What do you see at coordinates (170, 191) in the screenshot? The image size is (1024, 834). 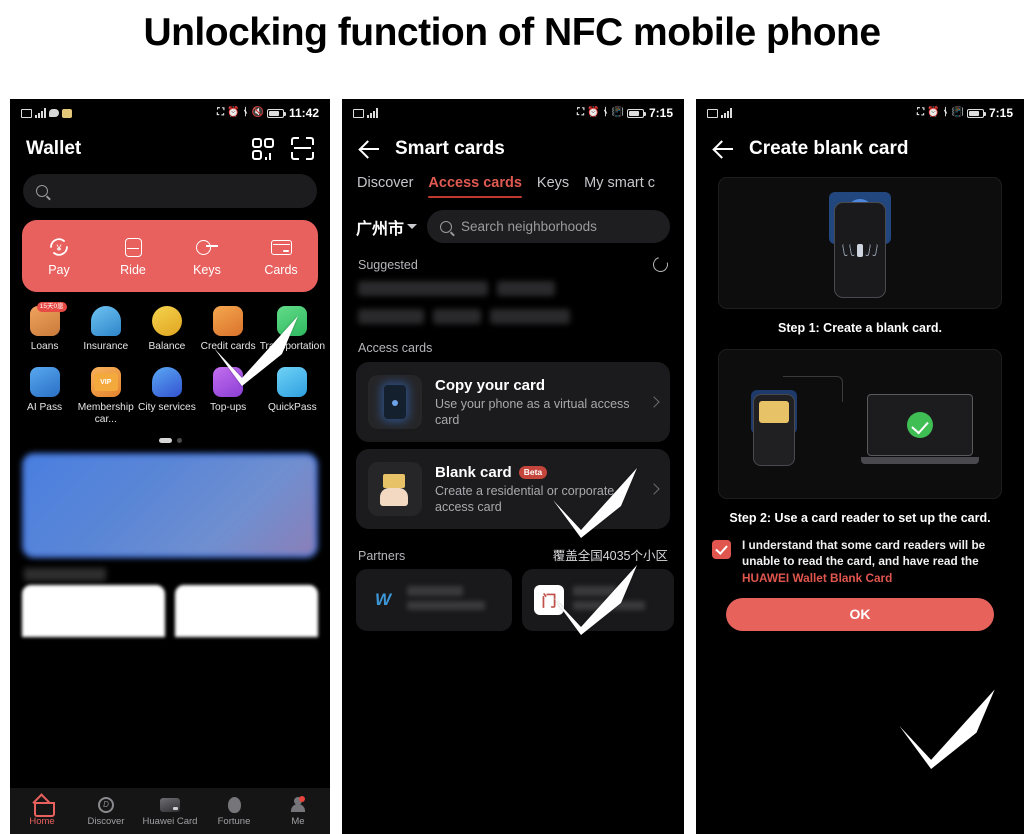 I see `wallet-search-input` at bounding box center [170, 191].